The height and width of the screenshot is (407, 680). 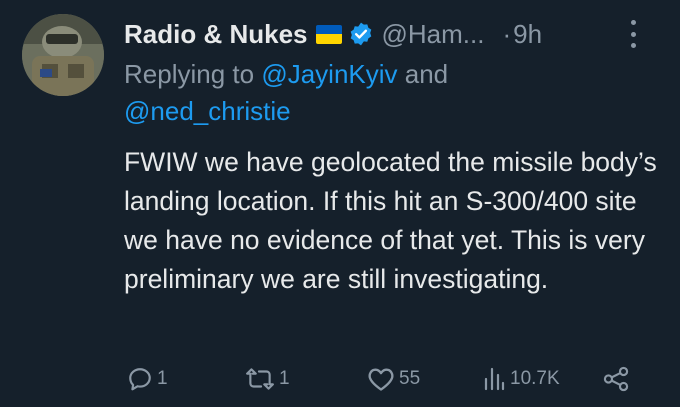 I want to click on reply-icon, so click(x=140, y=379).